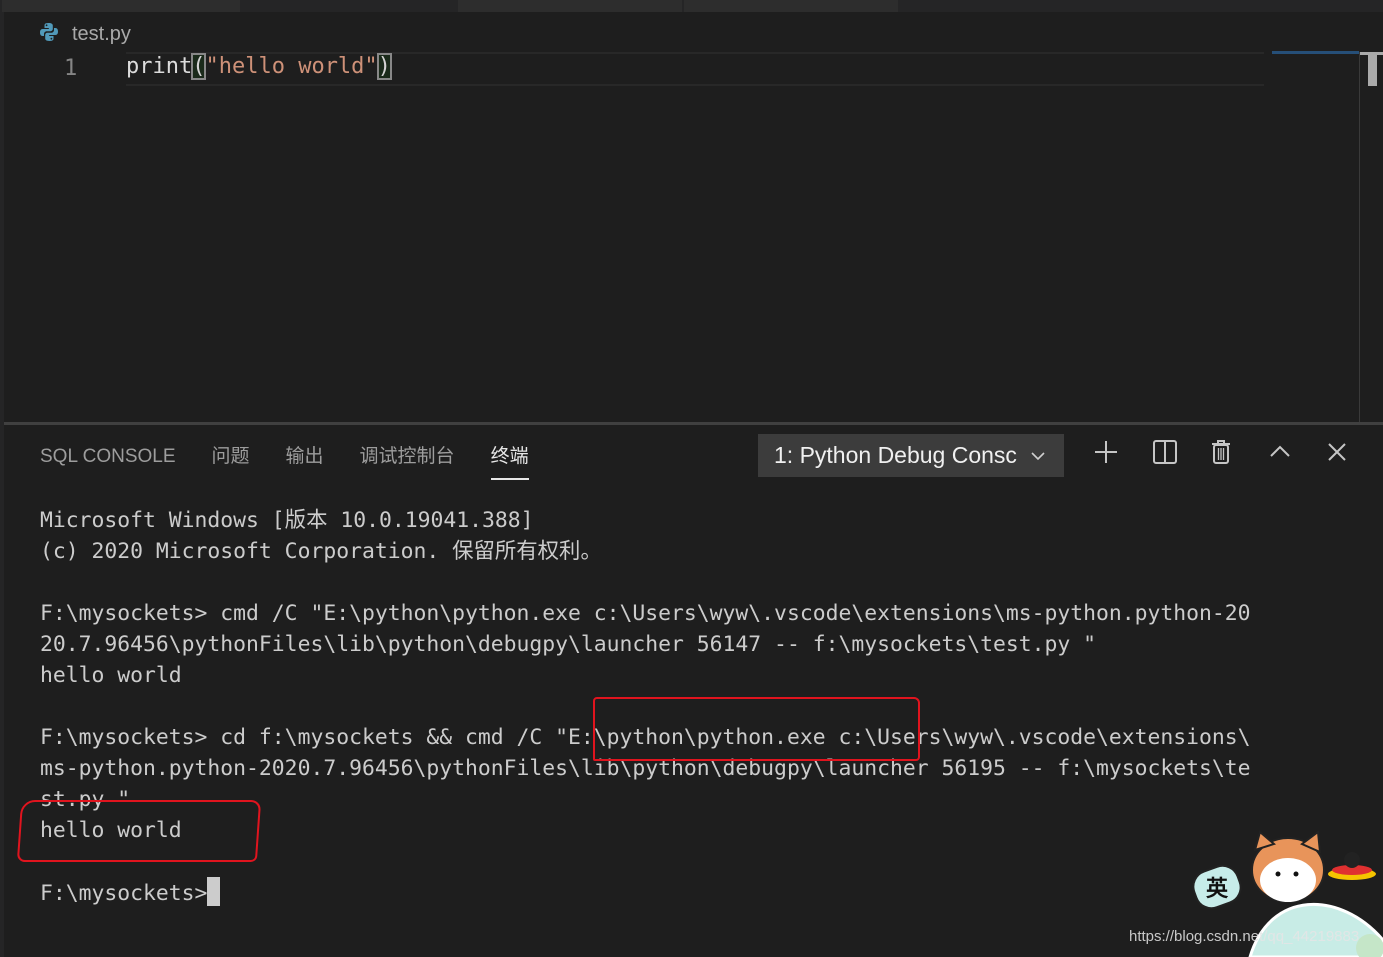 This screenshot has height=957, width=1383. I want to click on close-icon, so click(1337, 454).